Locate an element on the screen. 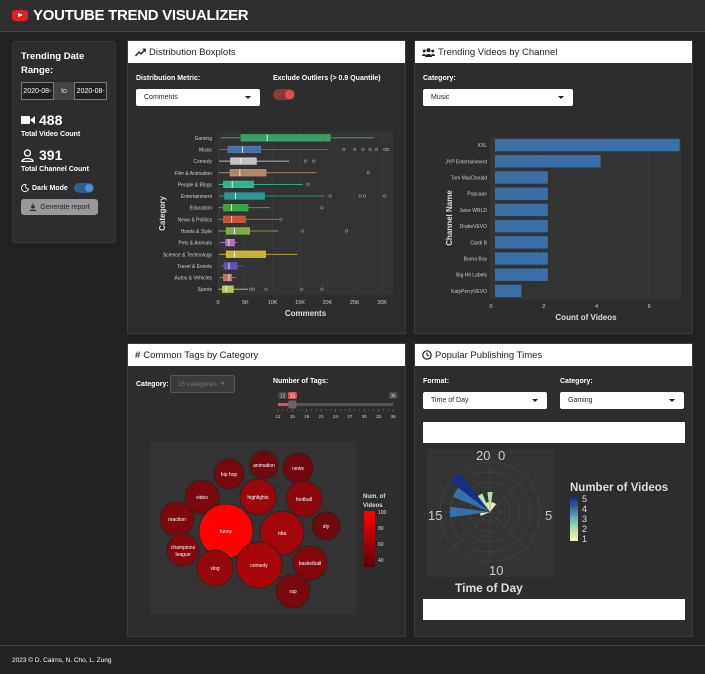  moon-icon is located at coordinates (25, 188).